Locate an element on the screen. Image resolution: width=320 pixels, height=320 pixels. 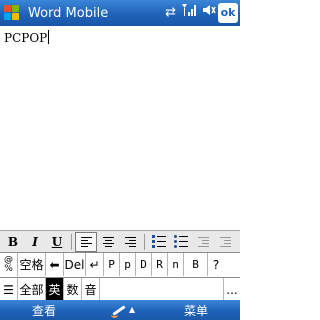
title-bar: Word Mobile ⇄ ok is located at coordinates (120, 13).